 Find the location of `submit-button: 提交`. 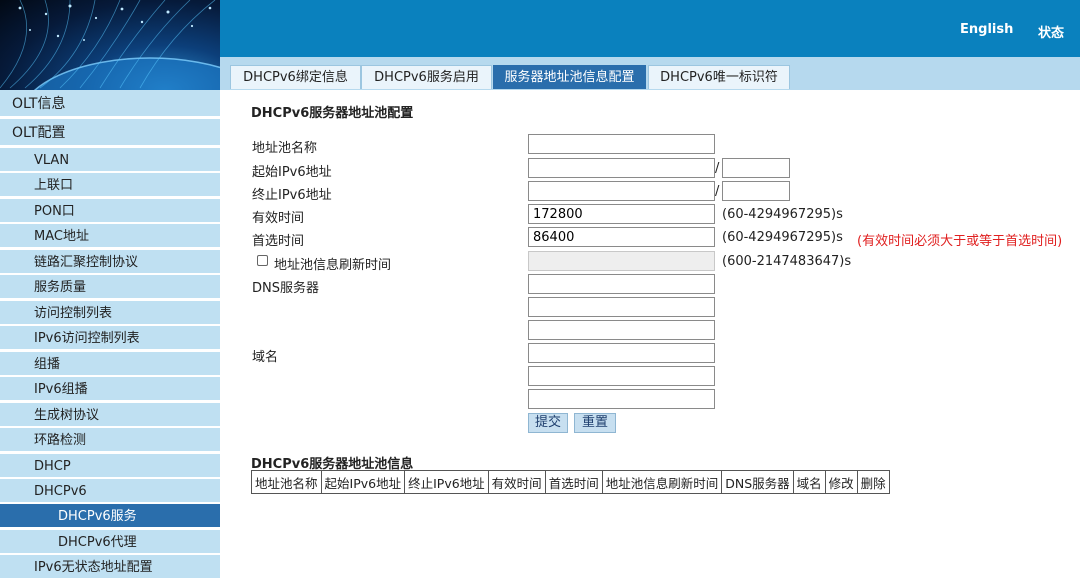

submit-button: 提交 is located at coordinates (548, 423).